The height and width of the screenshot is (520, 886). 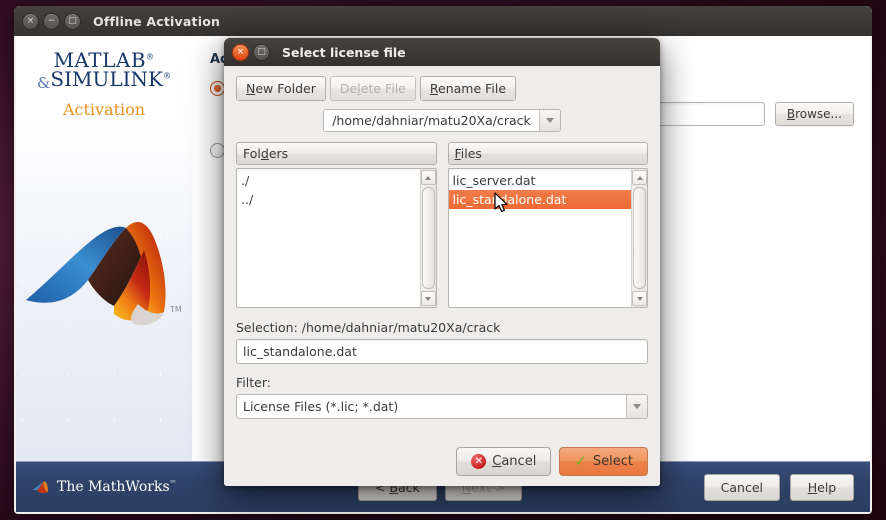 I want to click on minimize-icon: −, so click(x=51, y=21).